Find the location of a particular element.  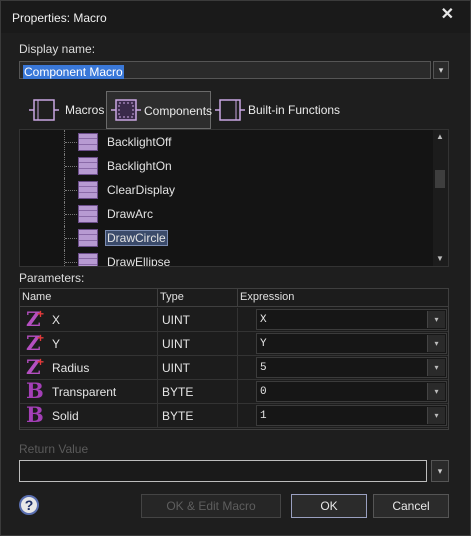

table-row: B Transparent BYTE 0 ▾ is located at coordinates (234, 392).